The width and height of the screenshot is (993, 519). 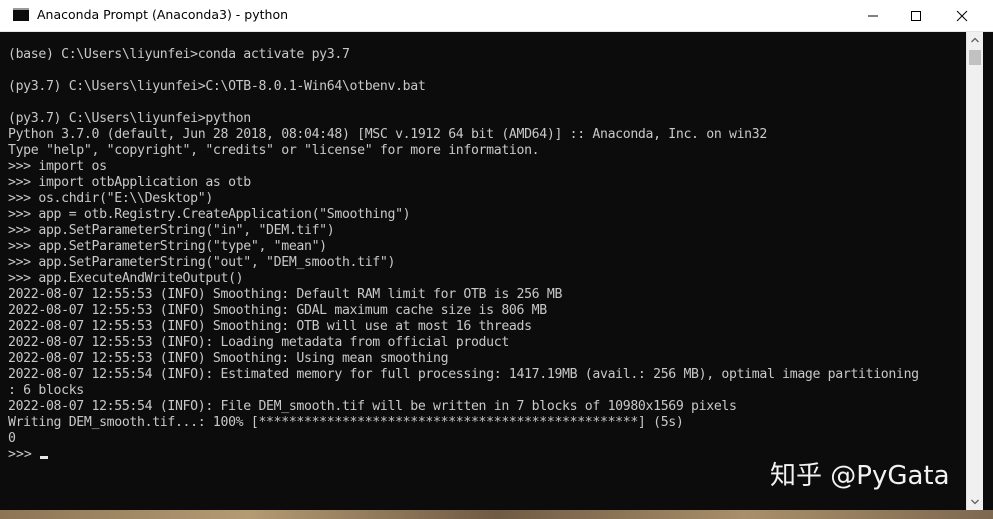 What do you see at coordinates (21, 14) in the screenshot?
I see `console-icon` at bounding box center [21, 14].